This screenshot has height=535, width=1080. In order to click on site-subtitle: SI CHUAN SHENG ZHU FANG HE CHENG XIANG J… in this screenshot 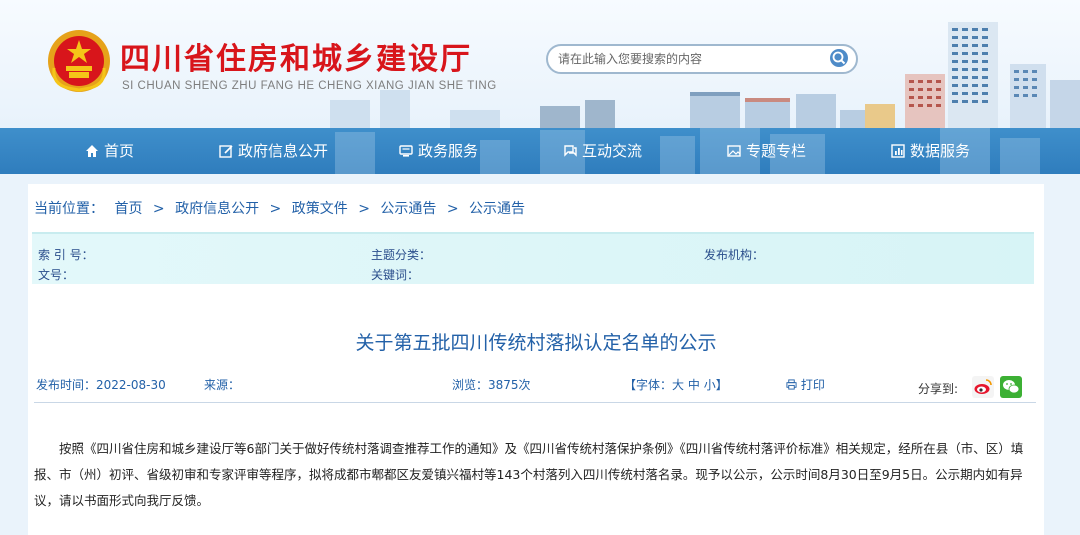, I will do `click(309, 86)`.